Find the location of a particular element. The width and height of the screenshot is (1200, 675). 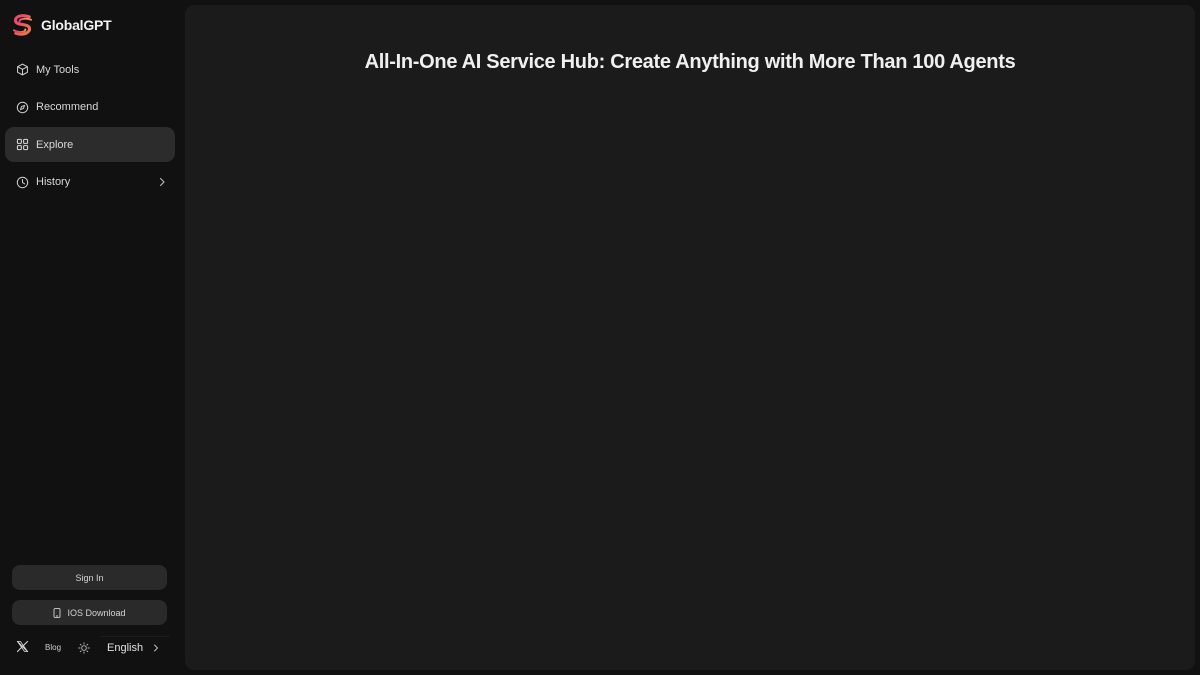

brand-name: GlobalGPT is located at coordinates (76, 25).